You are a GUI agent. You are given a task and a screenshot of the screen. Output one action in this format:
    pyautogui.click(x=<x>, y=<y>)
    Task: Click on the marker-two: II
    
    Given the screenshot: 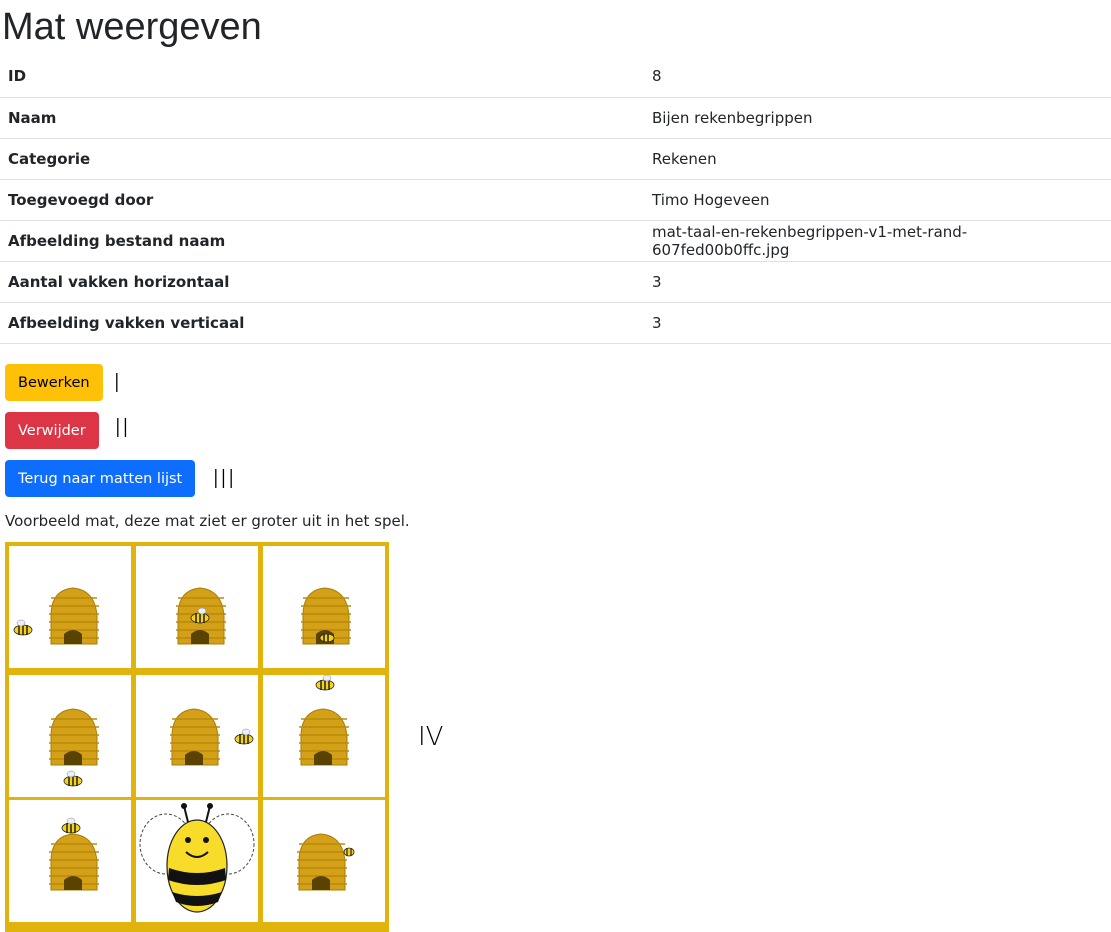 What is the action you would take?
    pyautogui.click(x=122, y=429)
    